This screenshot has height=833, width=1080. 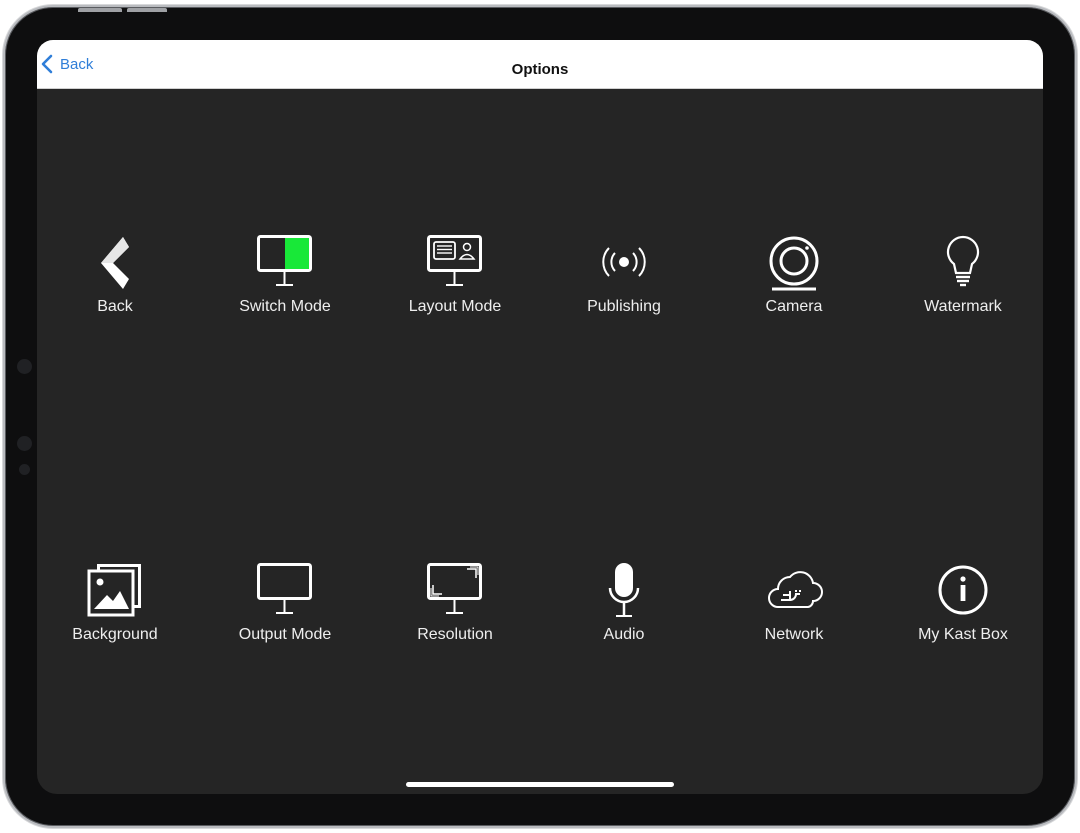 I want to click on tile-my-kast-box: My Kast Box, so click(x=963, y=616).